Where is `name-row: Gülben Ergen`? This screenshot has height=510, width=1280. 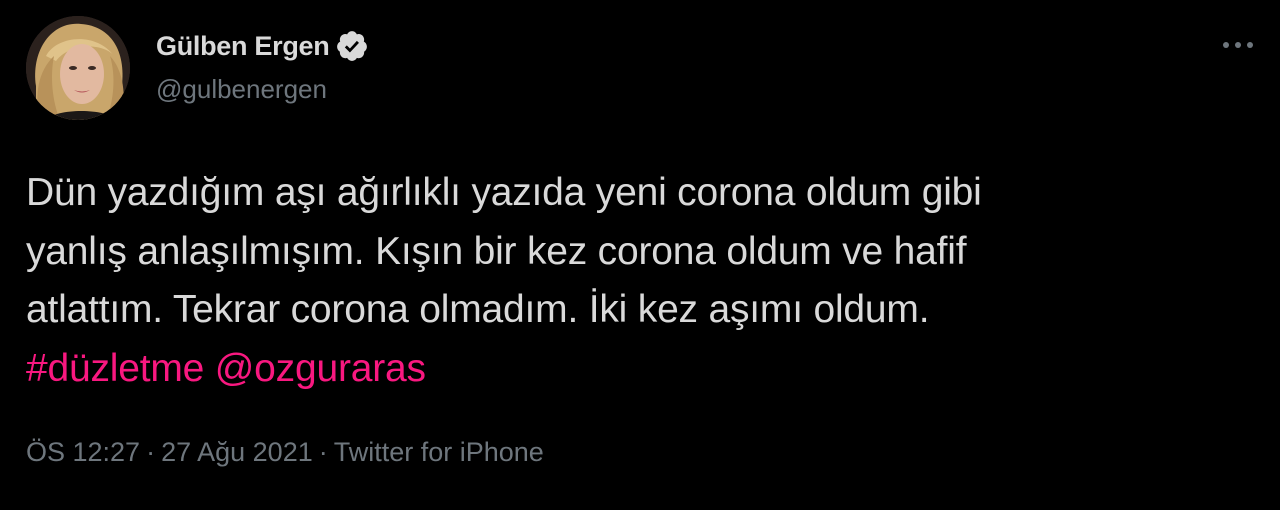 name-row: Gülben Ergen is located at coordinates (262, 46).